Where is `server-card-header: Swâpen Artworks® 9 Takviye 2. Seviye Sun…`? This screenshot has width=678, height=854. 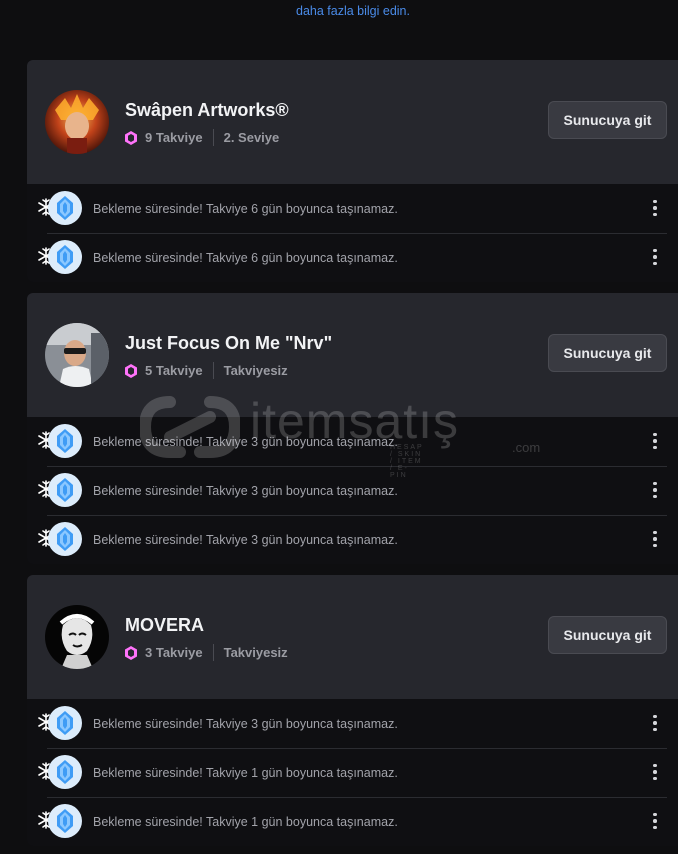
server-card-header: Swâpen Artworks® 9 Takviye 2. Seviye Sun… is located at coordinates (352, 122).